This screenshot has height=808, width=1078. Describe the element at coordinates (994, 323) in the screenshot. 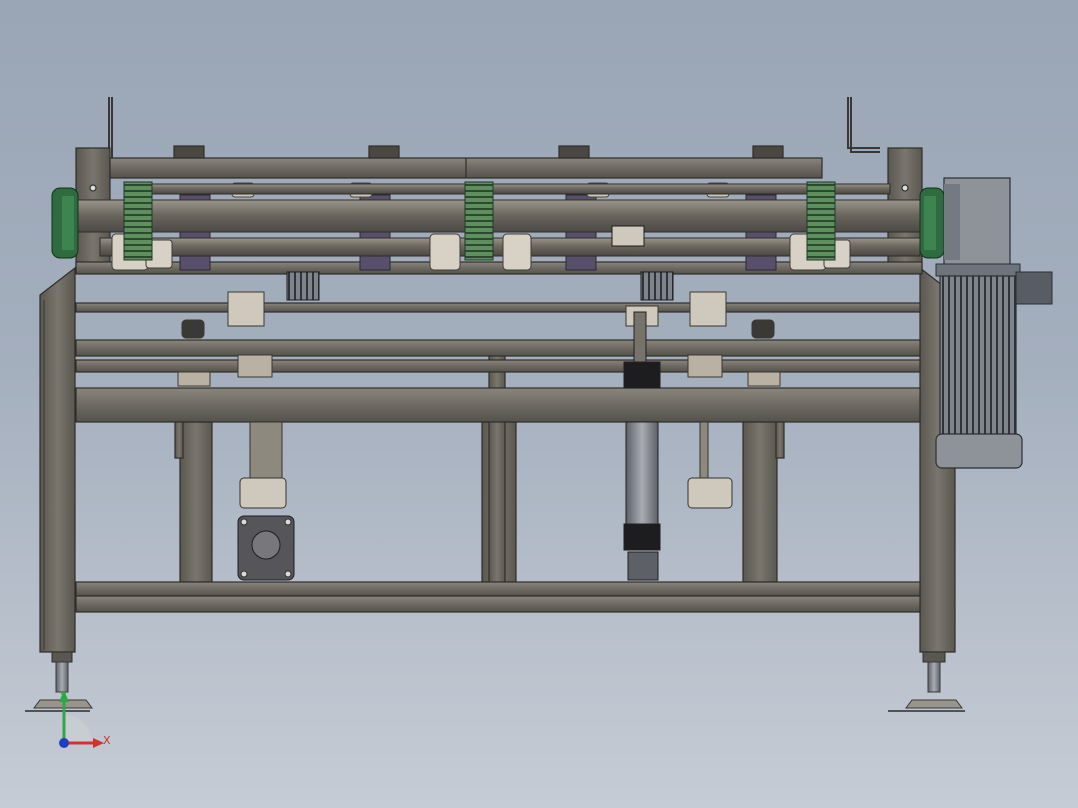

I see `gear-motor` at that location.